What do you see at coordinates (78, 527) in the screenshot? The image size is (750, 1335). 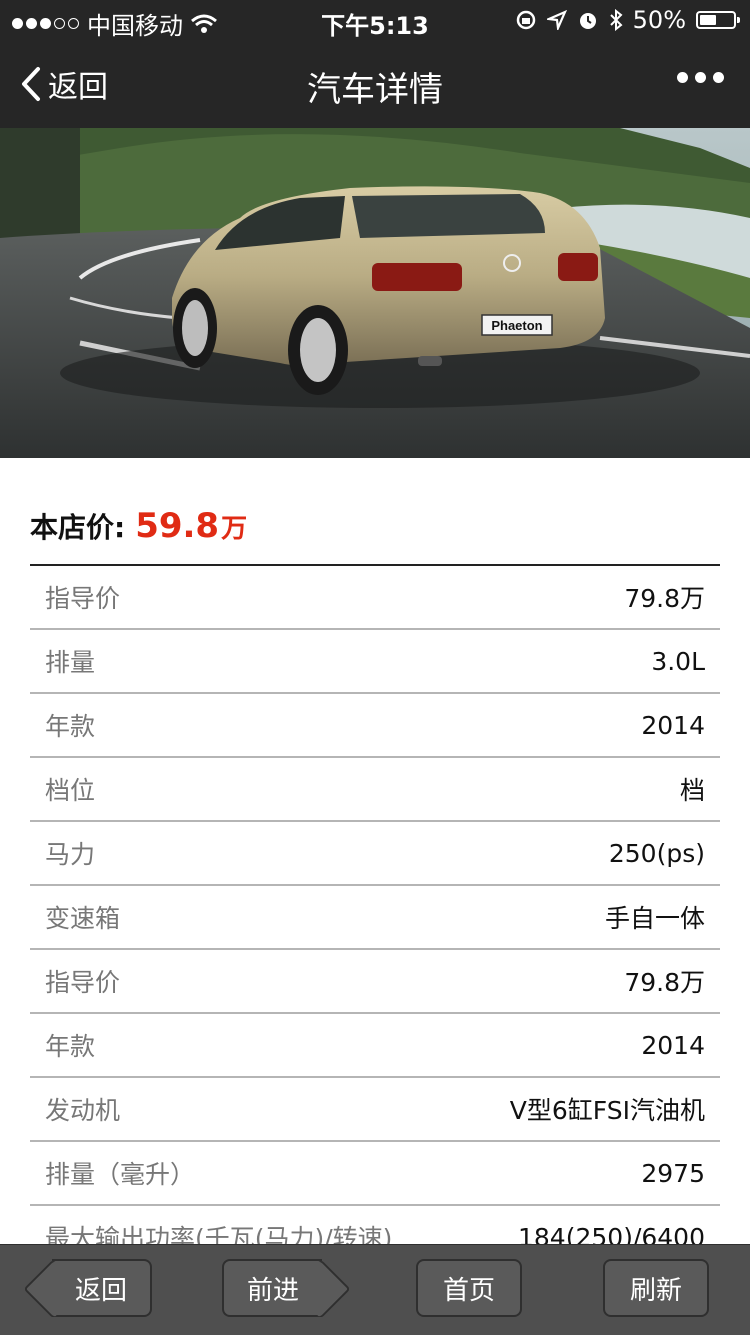 I see `store-price-label: 本店价:` at bounding box center [78, 527].